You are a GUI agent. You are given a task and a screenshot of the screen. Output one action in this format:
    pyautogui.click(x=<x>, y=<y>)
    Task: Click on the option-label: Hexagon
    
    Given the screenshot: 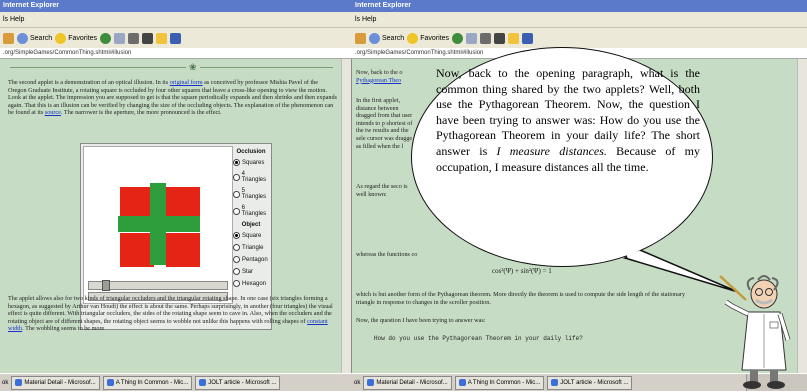 What is the action you would take?
    pyautogui.click(x=254, y=283)
    